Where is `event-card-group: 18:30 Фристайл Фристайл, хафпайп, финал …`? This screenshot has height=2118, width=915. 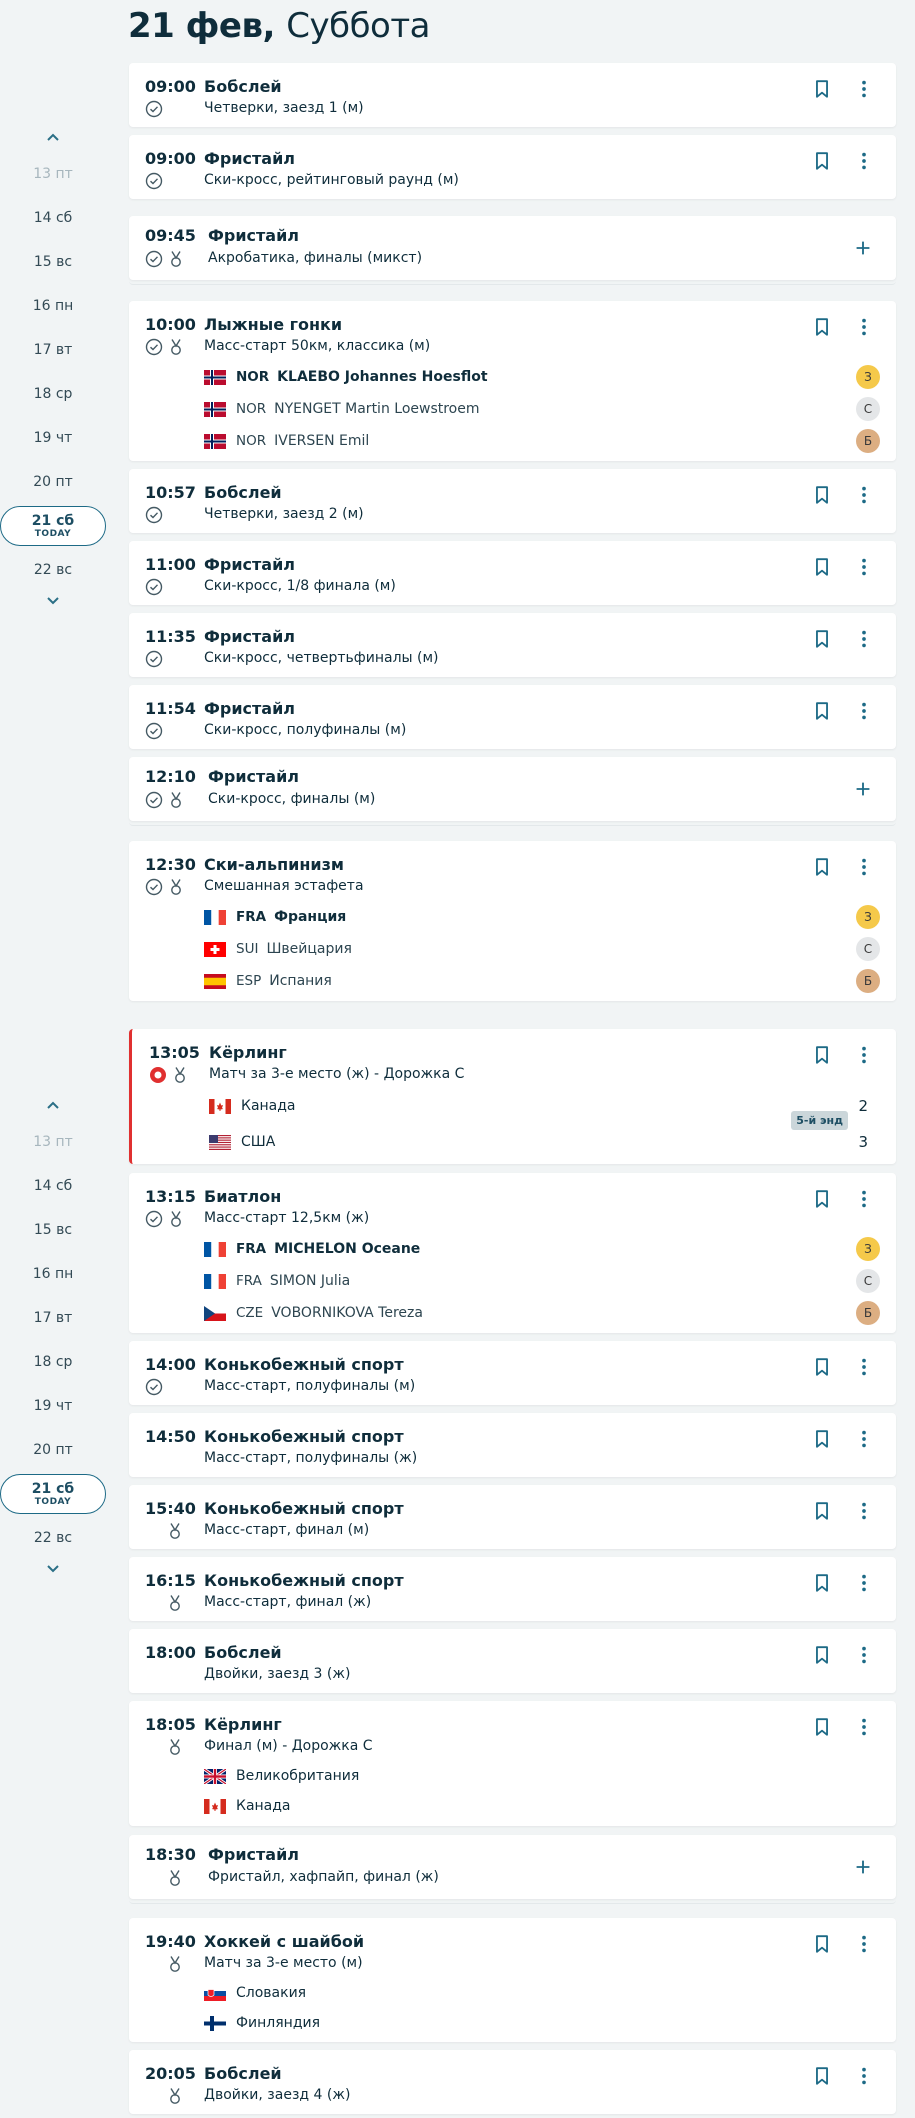 event-card-group: 18:30 Фристайл Фристайл, хафпайп, финал … is located at coordinates (512, 1869).